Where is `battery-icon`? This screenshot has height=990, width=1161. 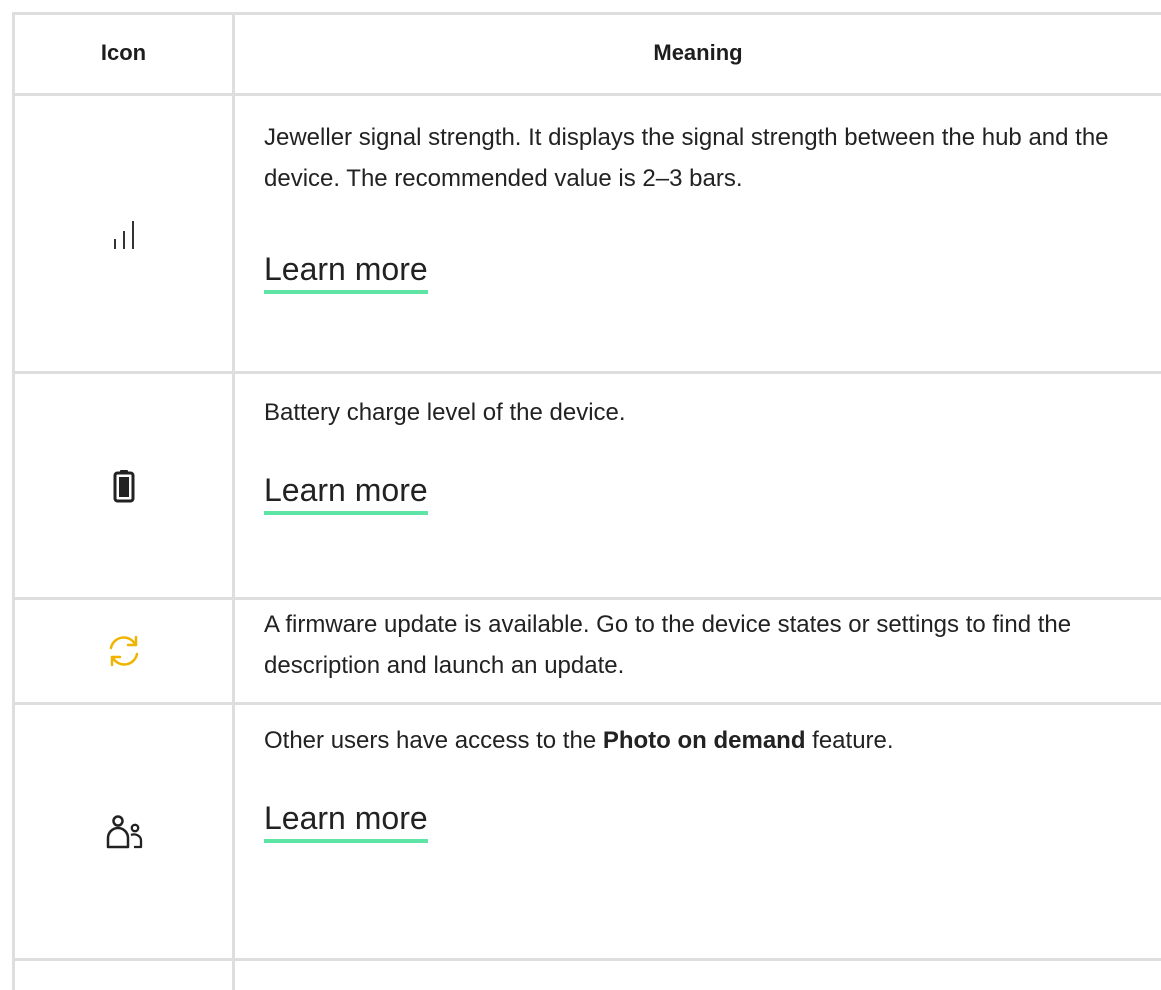 battery-icon is located at coordinates (123, 485).